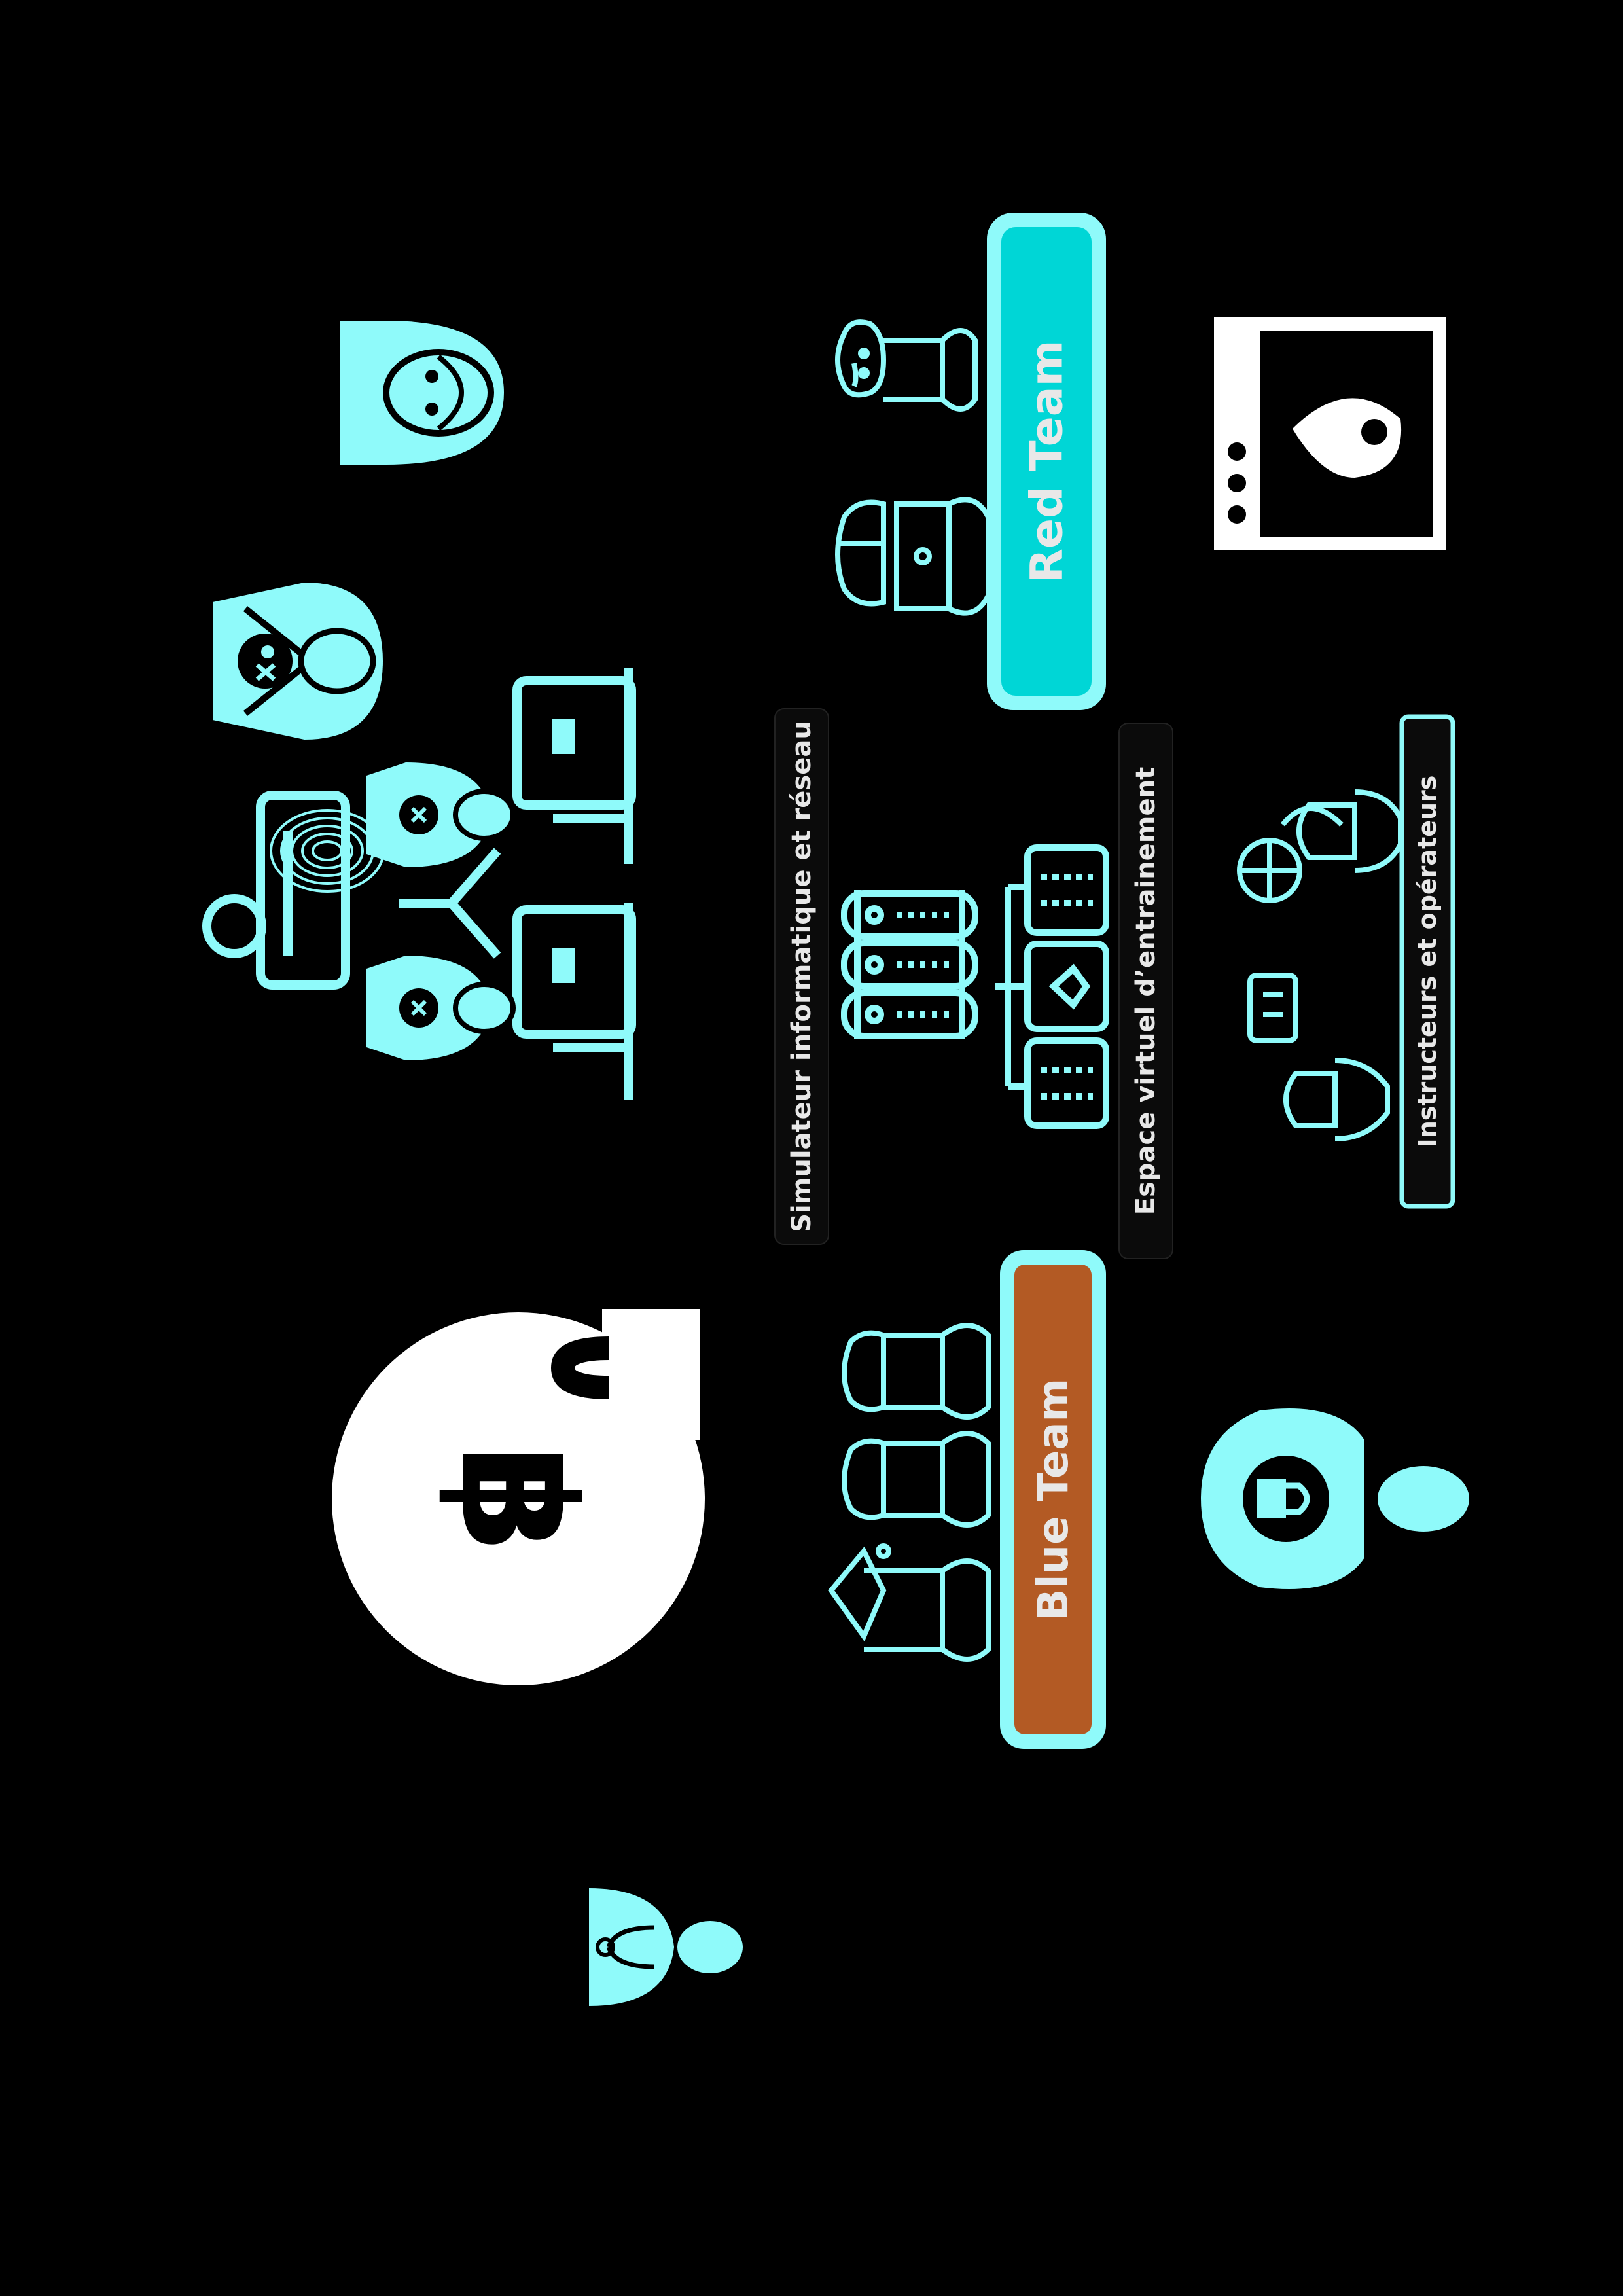  What do you see at coordinates (1330, 433) in the screenshot?
I see `browser-alert-icon` at bounding box center [1330, 433].